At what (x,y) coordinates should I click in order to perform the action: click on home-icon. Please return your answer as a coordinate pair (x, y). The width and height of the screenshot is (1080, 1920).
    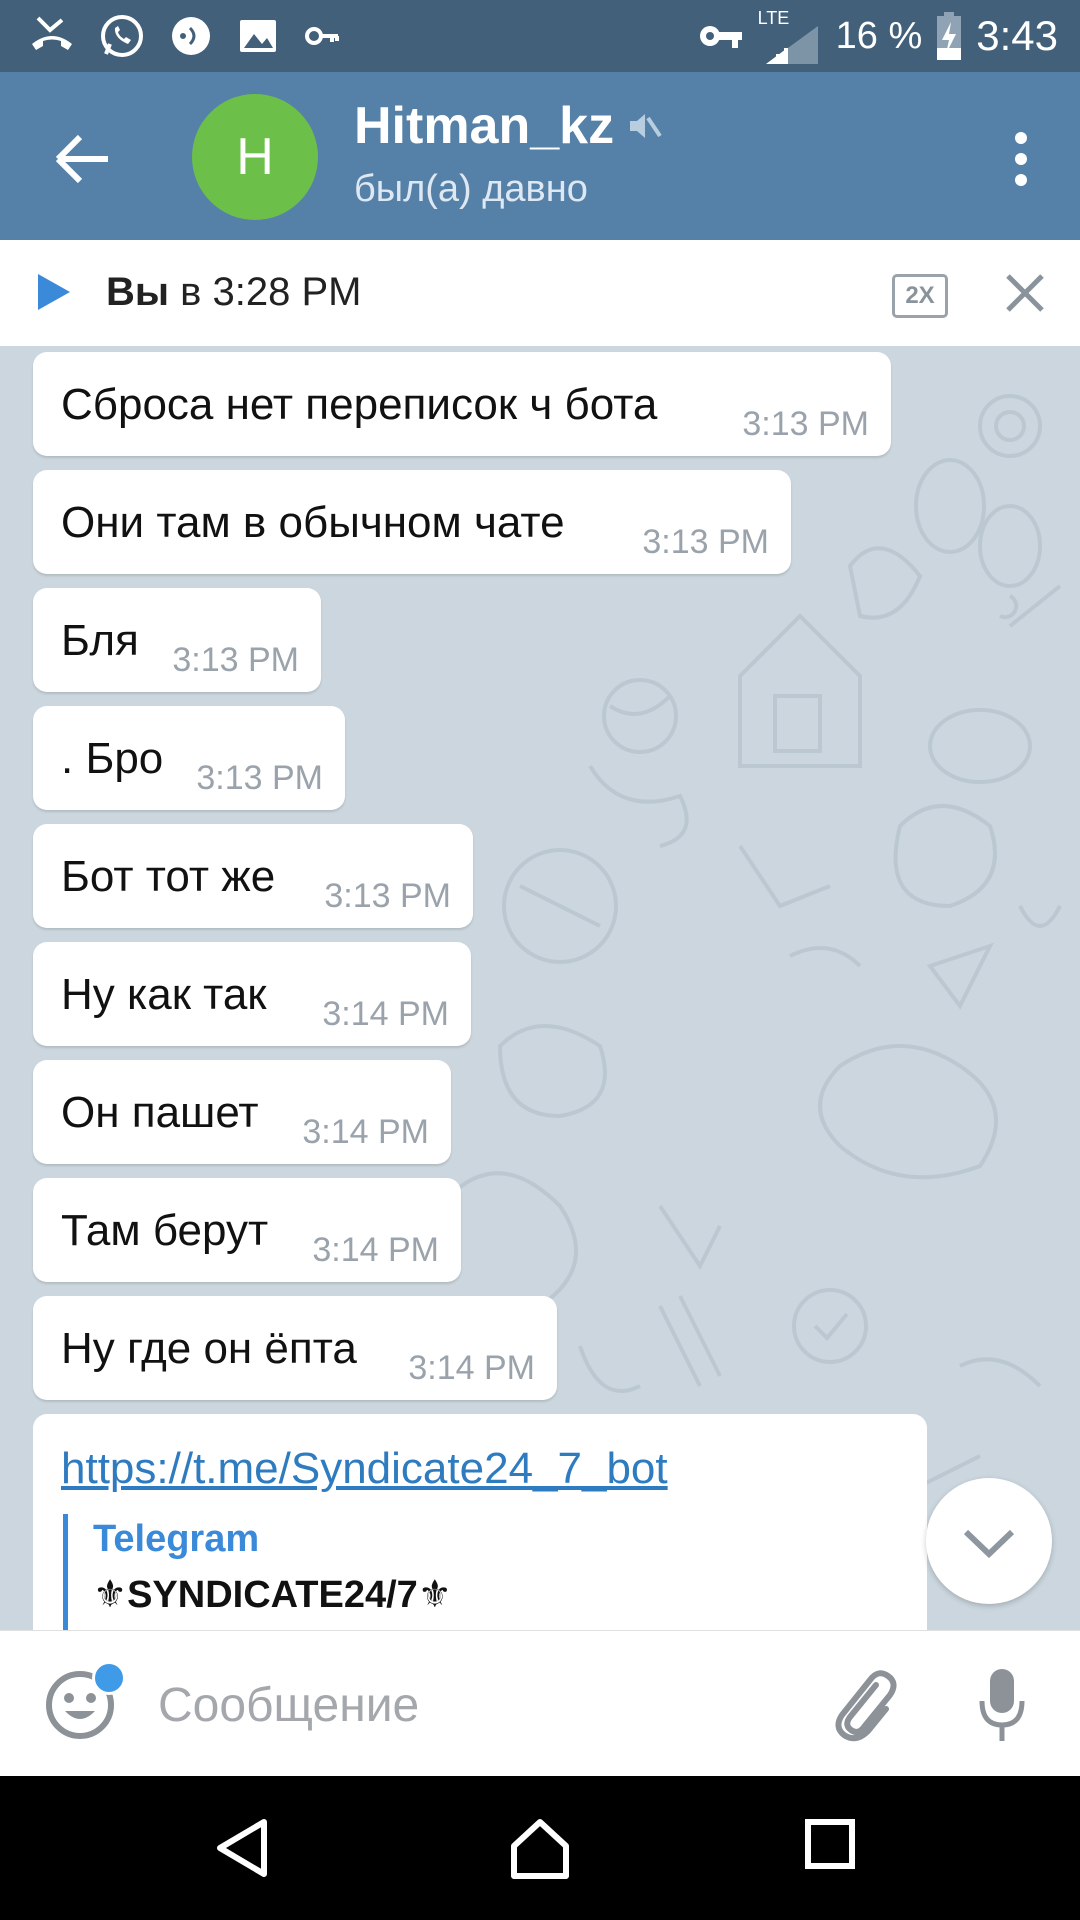
    Looking at the image, I should click on (540, 1849).